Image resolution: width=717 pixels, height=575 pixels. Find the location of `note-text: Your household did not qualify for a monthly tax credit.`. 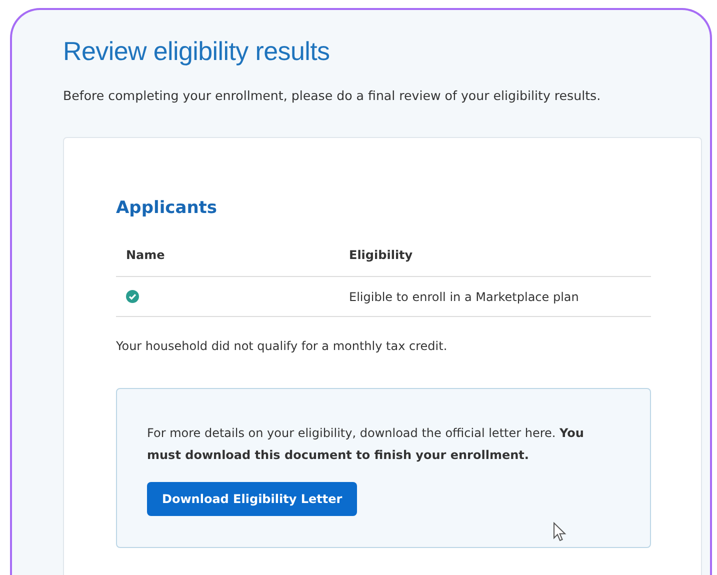

note-text: Your household did not qualify for a monthly tax credit. is located at coordinates (282, 346).